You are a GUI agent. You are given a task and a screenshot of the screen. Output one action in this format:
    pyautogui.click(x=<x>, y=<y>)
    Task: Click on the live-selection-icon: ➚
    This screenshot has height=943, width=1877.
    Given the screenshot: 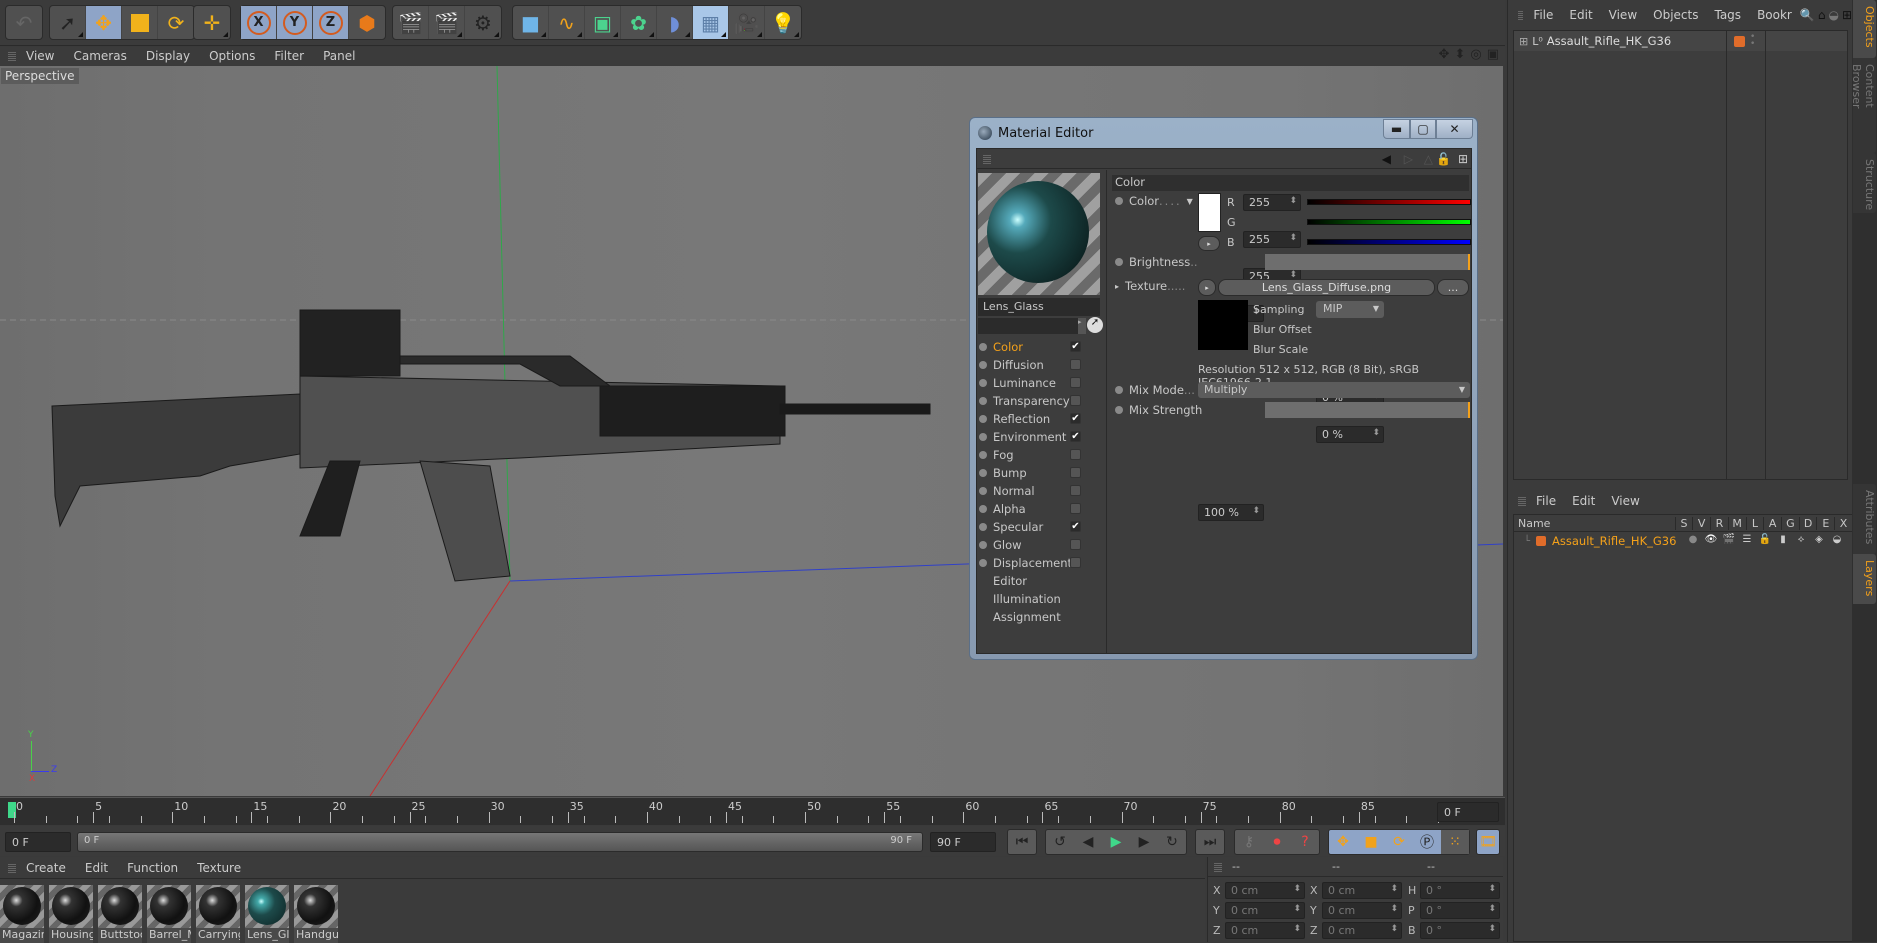 What is the action you would take?
    pyautogui.click(x=68, y=22)
    